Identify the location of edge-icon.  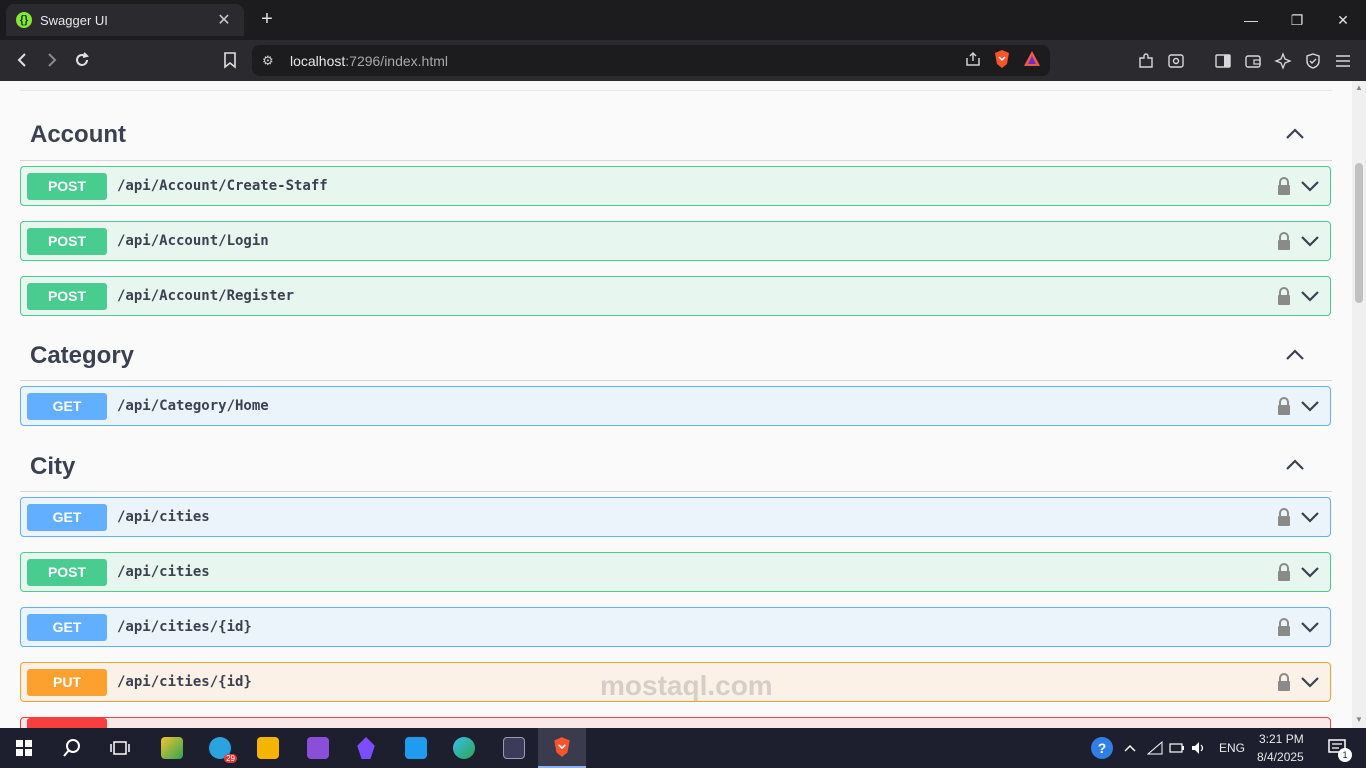
(464, 748).